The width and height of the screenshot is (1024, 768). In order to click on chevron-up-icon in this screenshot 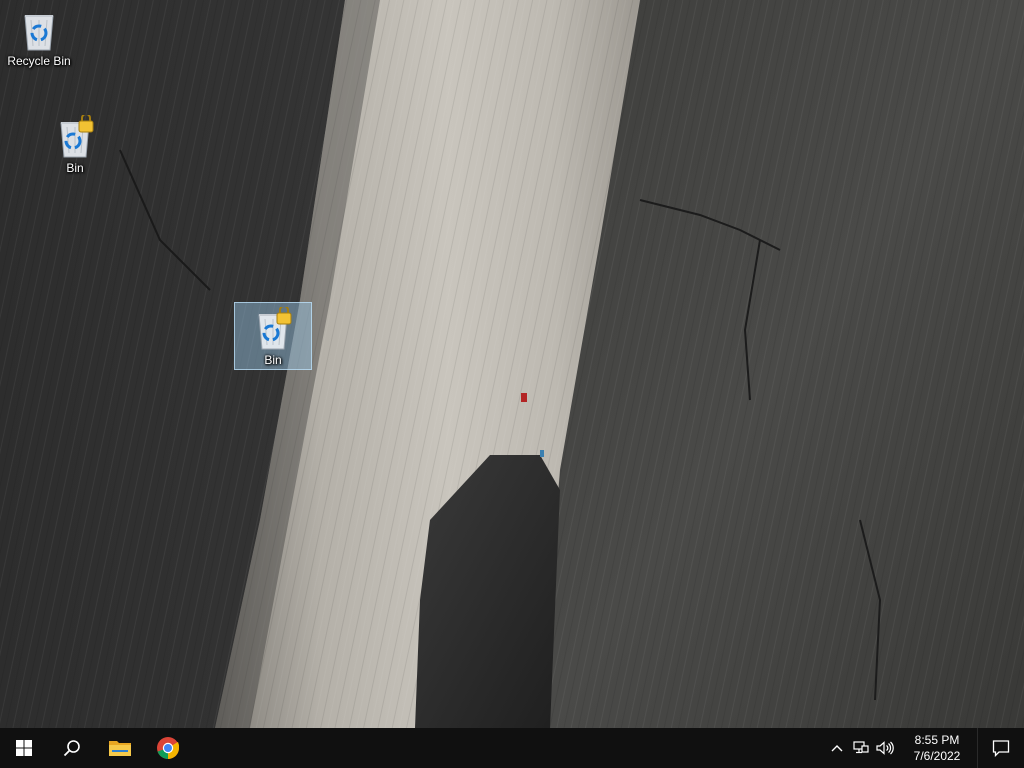, I will do `click(837, 748)`.